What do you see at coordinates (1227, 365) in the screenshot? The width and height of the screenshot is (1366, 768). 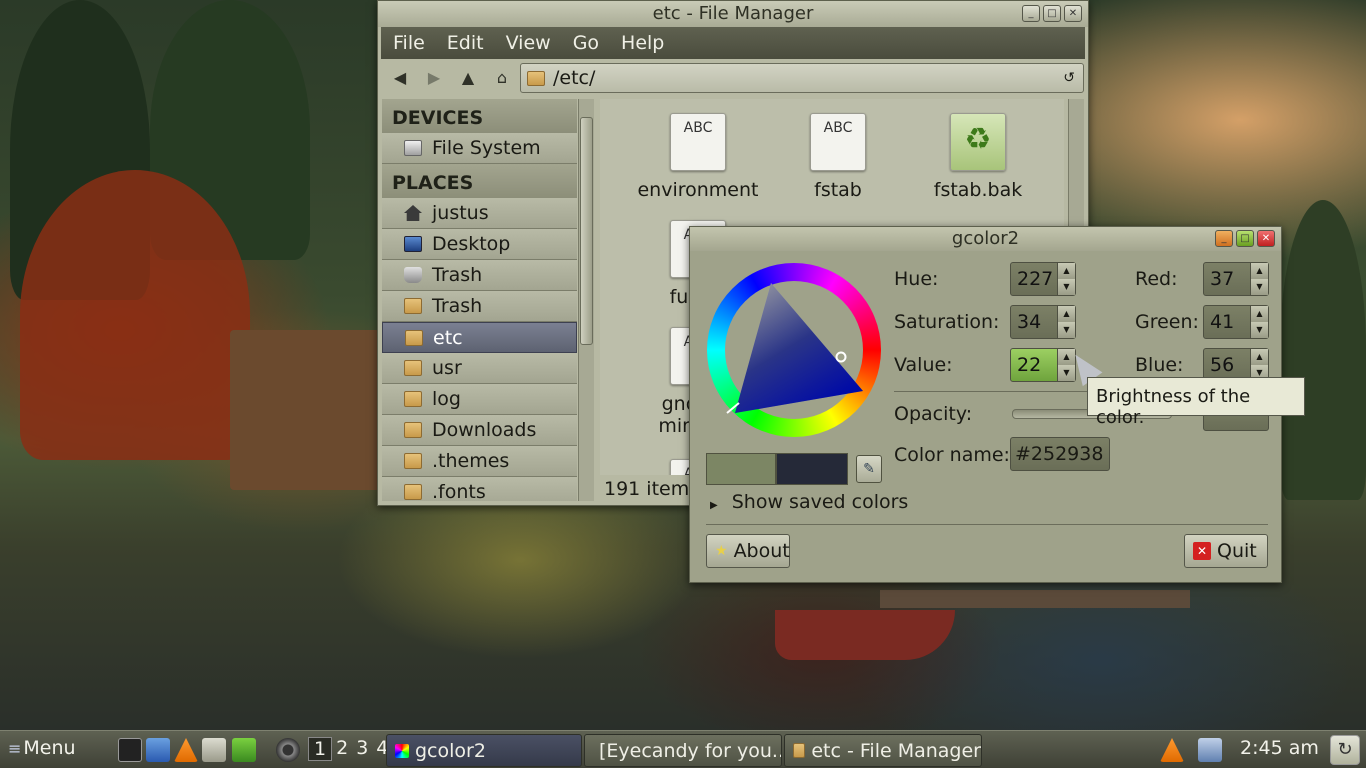 I see `blue-value: 56` at bounding box center [1227, 365].